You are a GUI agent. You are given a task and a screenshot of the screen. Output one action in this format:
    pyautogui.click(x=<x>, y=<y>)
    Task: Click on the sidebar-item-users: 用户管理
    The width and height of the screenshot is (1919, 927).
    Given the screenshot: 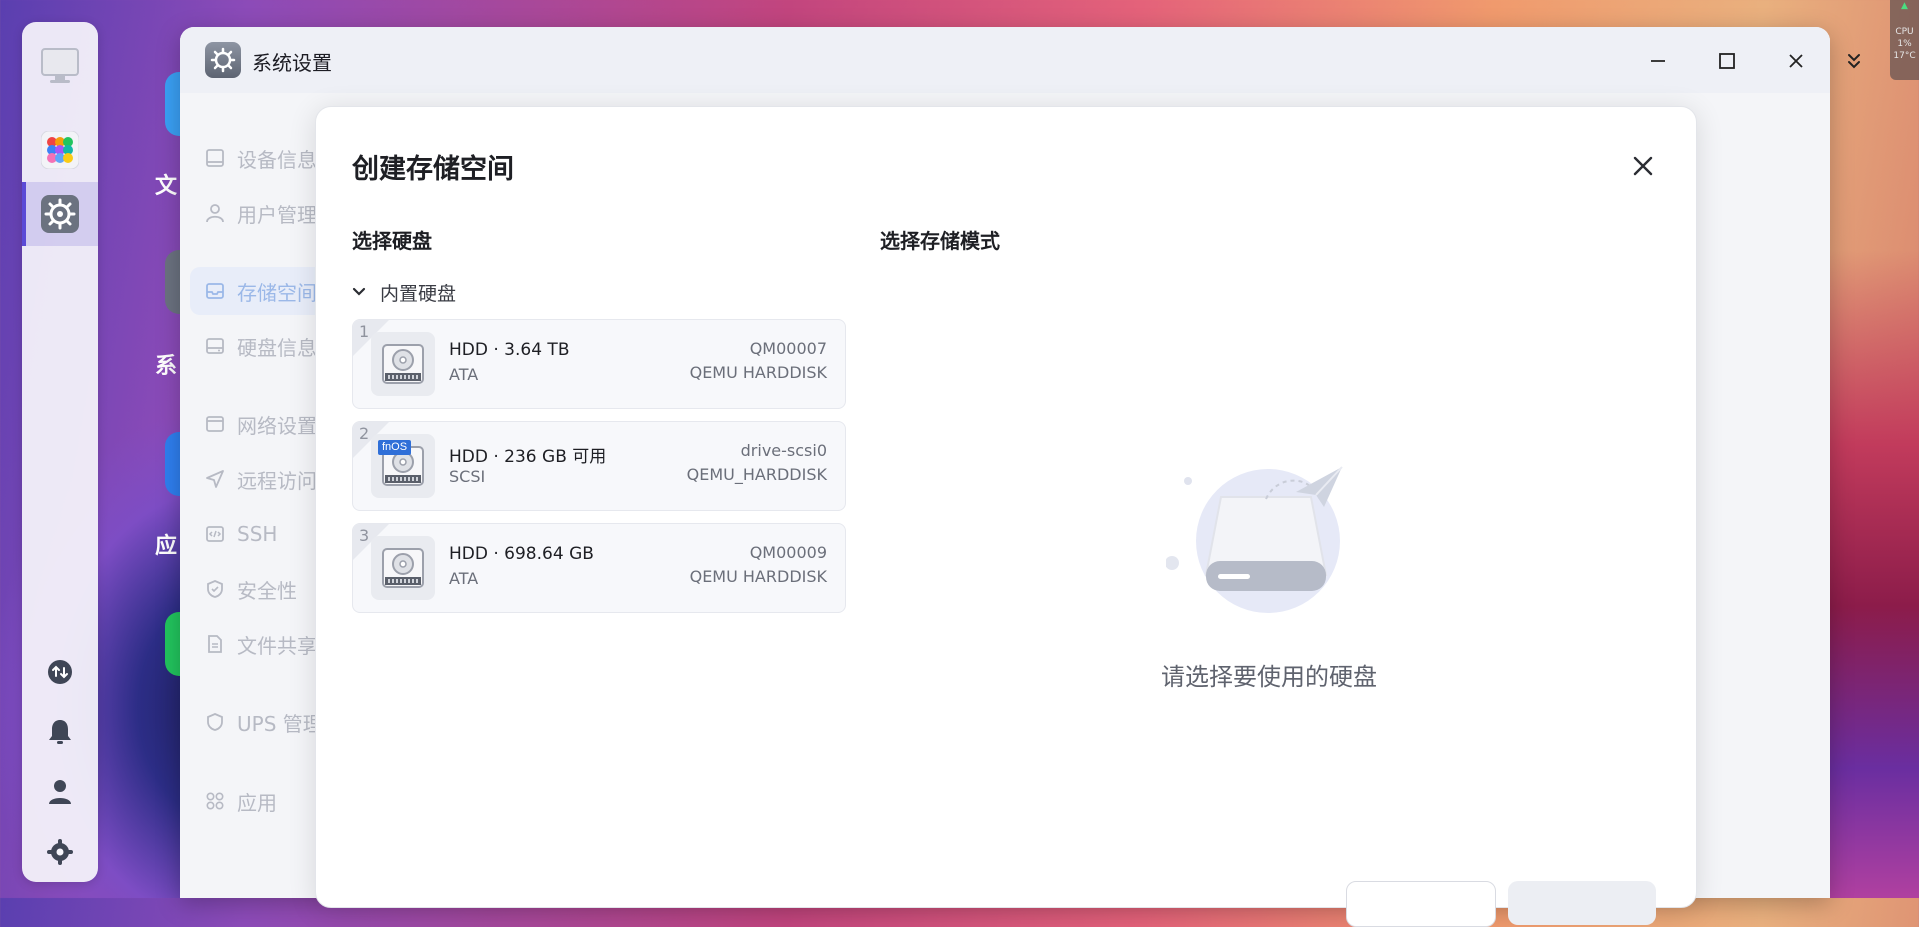 What is the action you would take?
    pyautogui.click(x=261, y=213)
    